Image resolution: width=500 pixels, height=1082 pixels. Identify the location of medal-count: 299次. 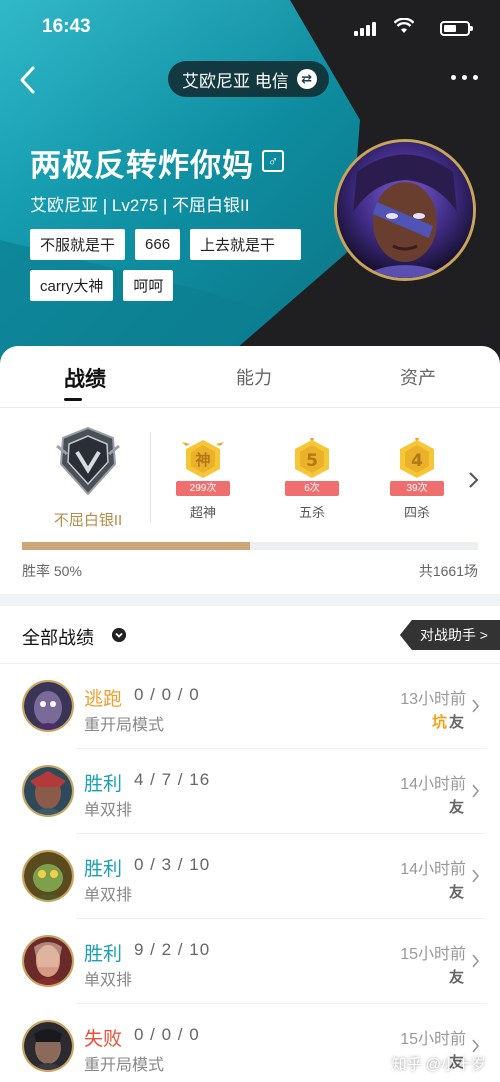
(203, 488).